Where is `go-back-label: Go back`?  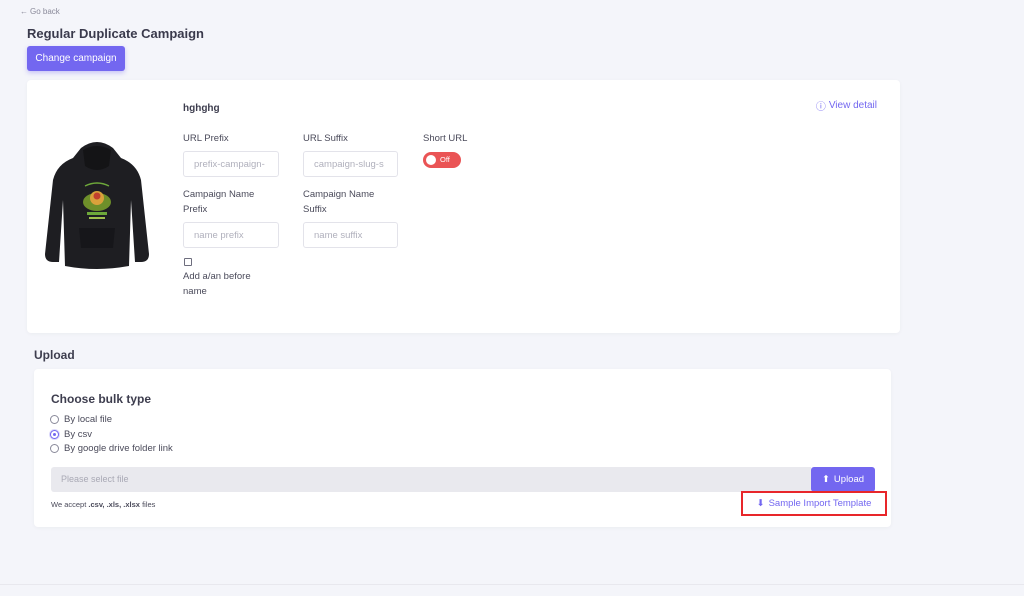 go-back-label: Go back is located at coordinates (45, 11).